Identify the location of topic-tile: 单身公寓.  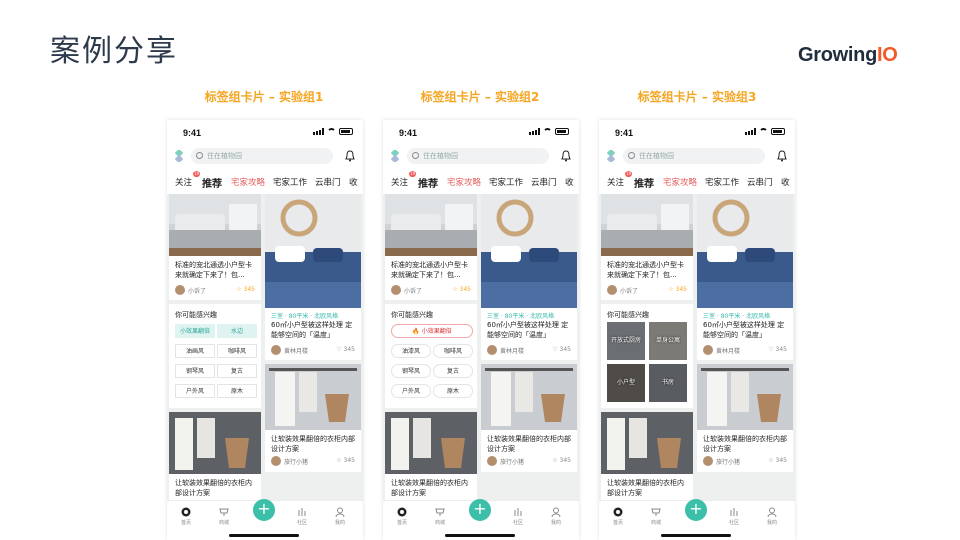
(668, 341).